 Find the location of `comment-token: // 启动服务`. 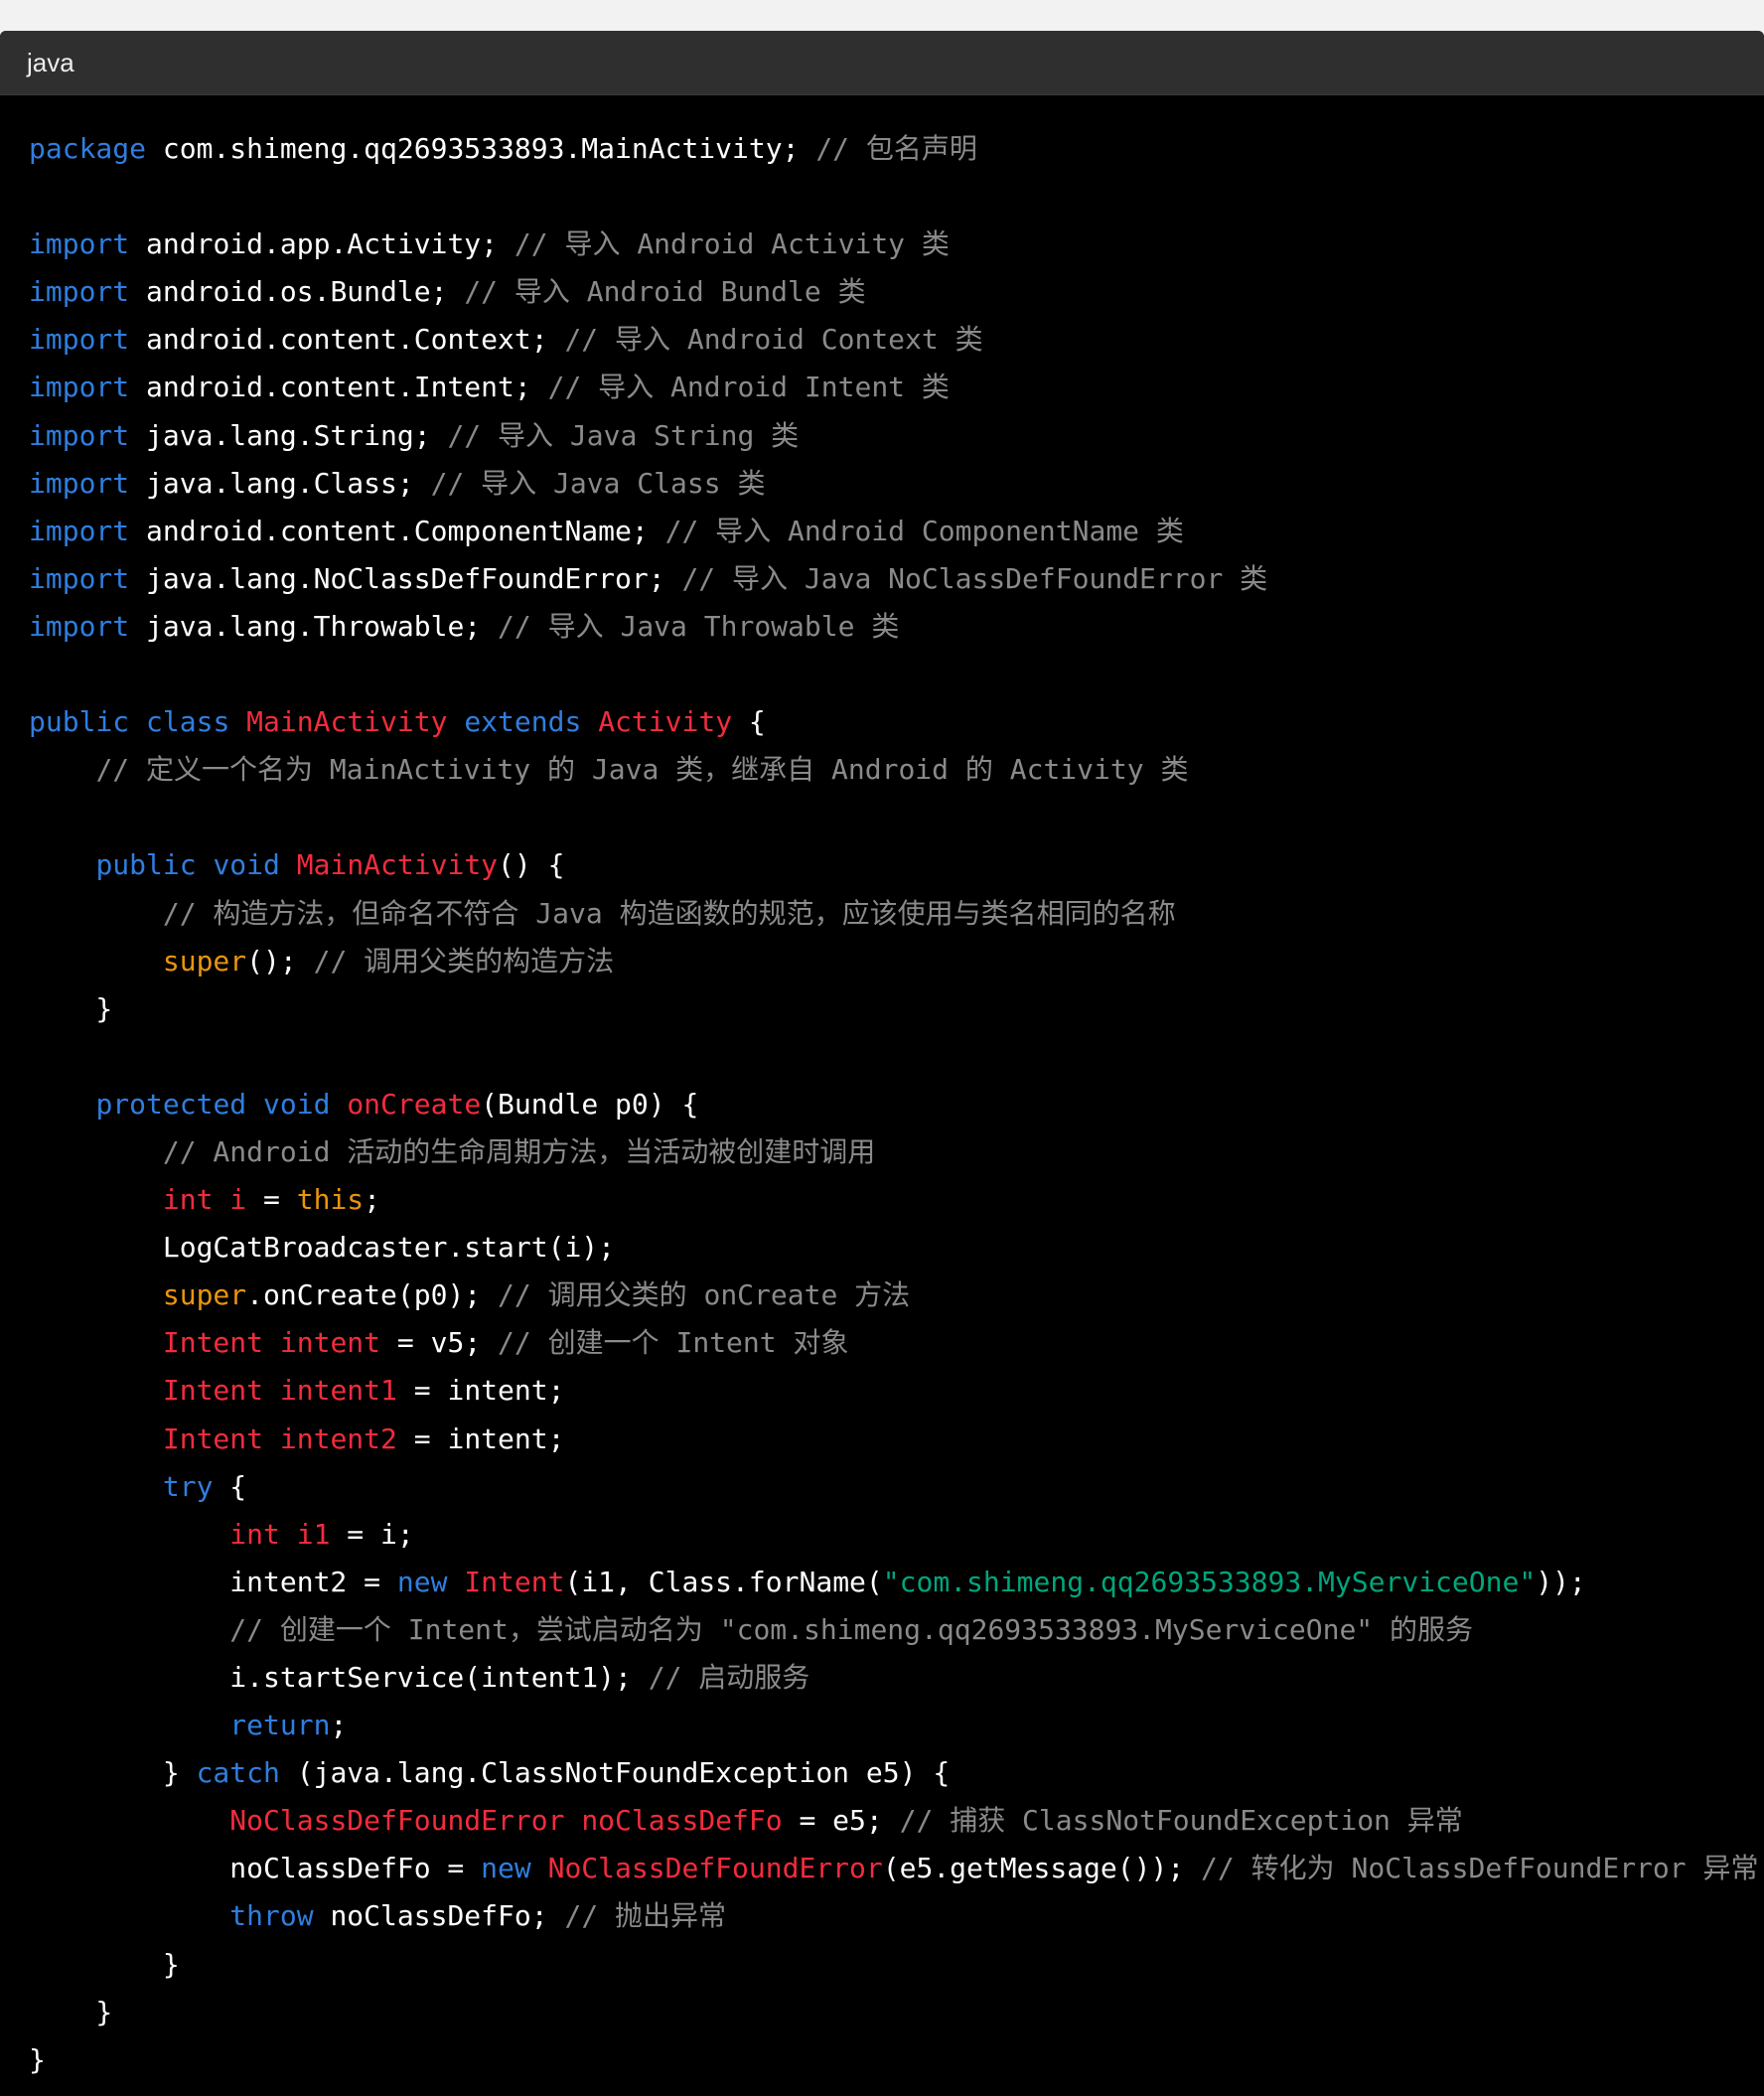

comment-token: // 启动服务 is located at coordinates (729, 1678).